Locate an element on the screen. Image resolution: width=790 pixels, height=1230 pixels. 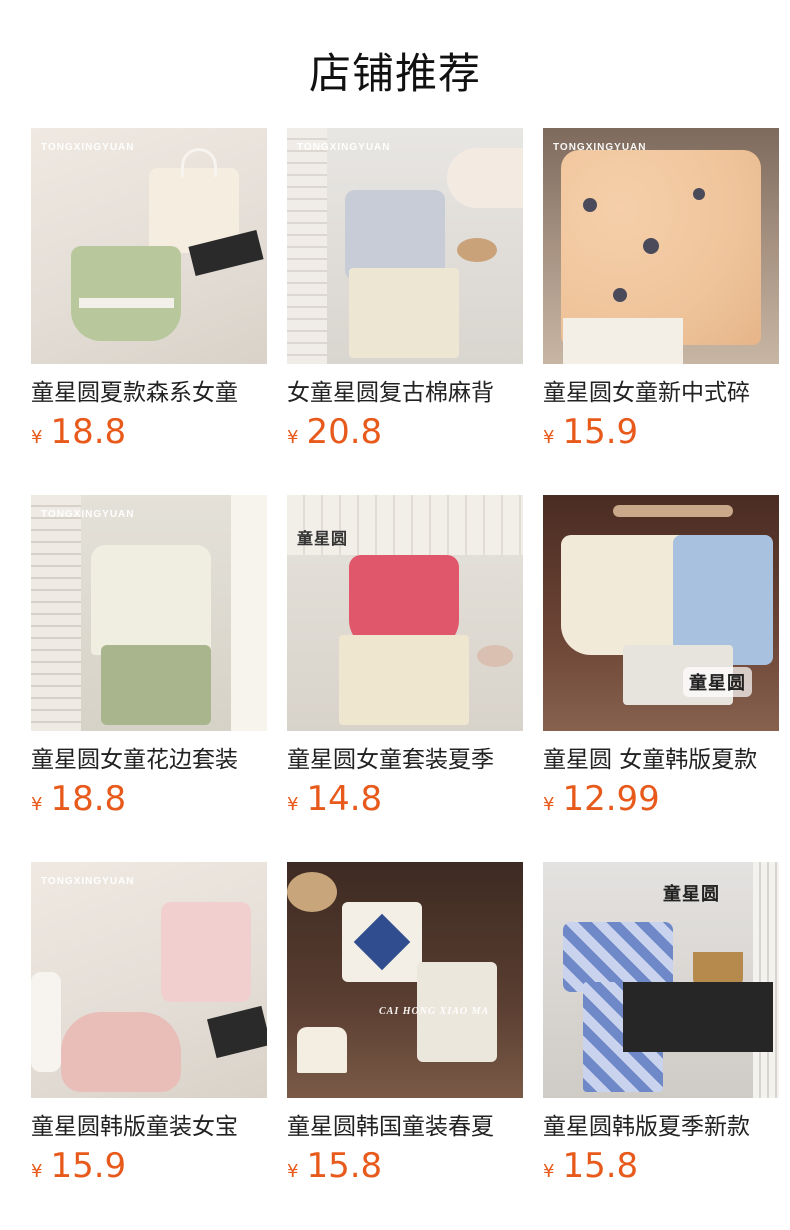
product-title: 童星圆女童花边套装 is located at coordinates (149, 760).